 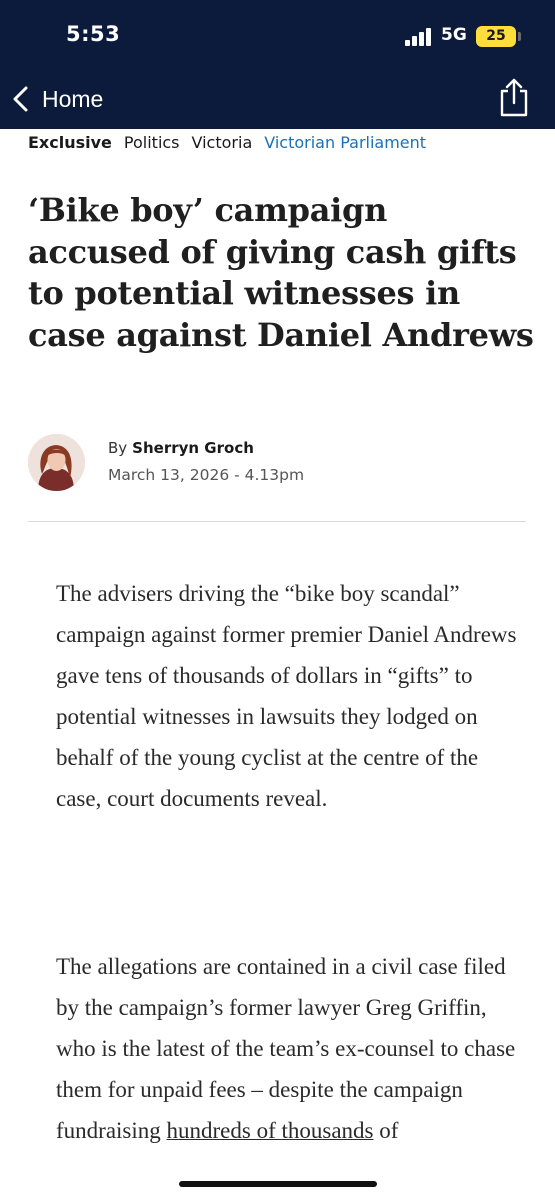 What do you see at coordinates (20, 99) in the screenshot?
I see `chevron-left-icon` at bounding box center [20, 99].